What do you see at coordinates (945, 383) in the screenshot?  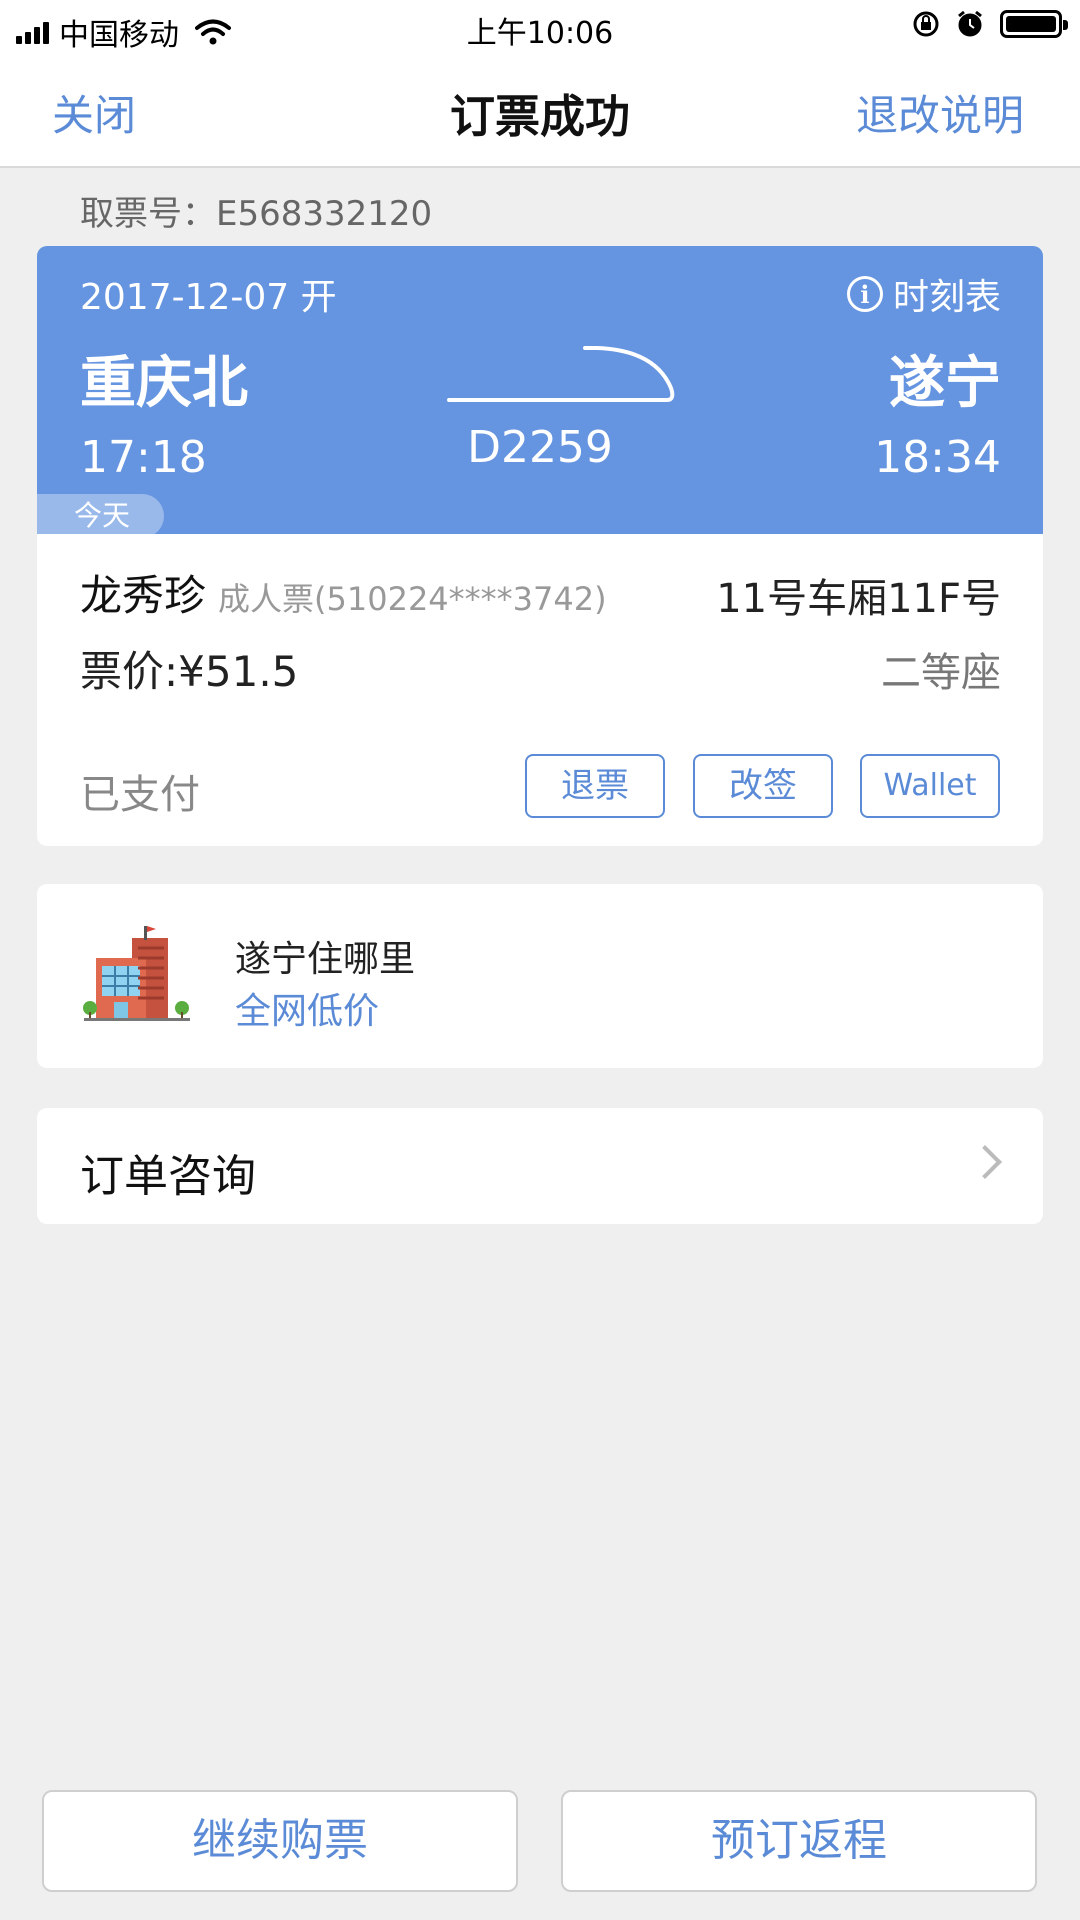 I see `to-station: 遂宁` at bounding box center [945, 383].